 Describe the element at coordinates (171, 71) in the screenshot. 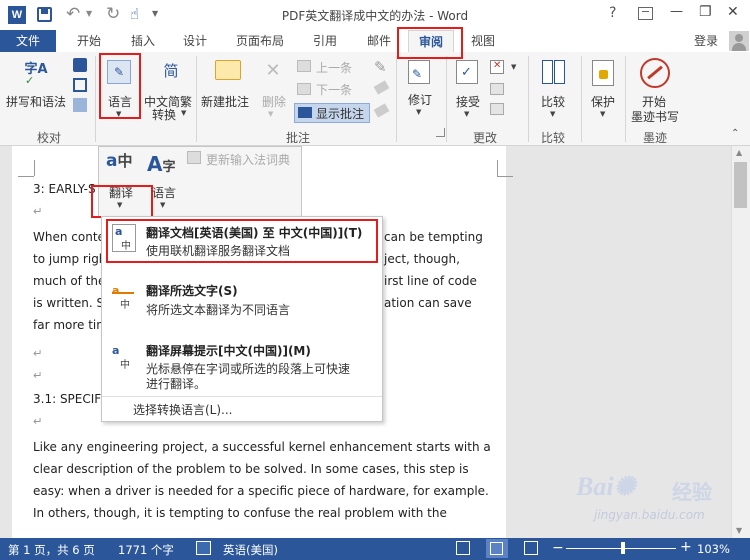

I see `chinese-convert-icon: 简` at that location.